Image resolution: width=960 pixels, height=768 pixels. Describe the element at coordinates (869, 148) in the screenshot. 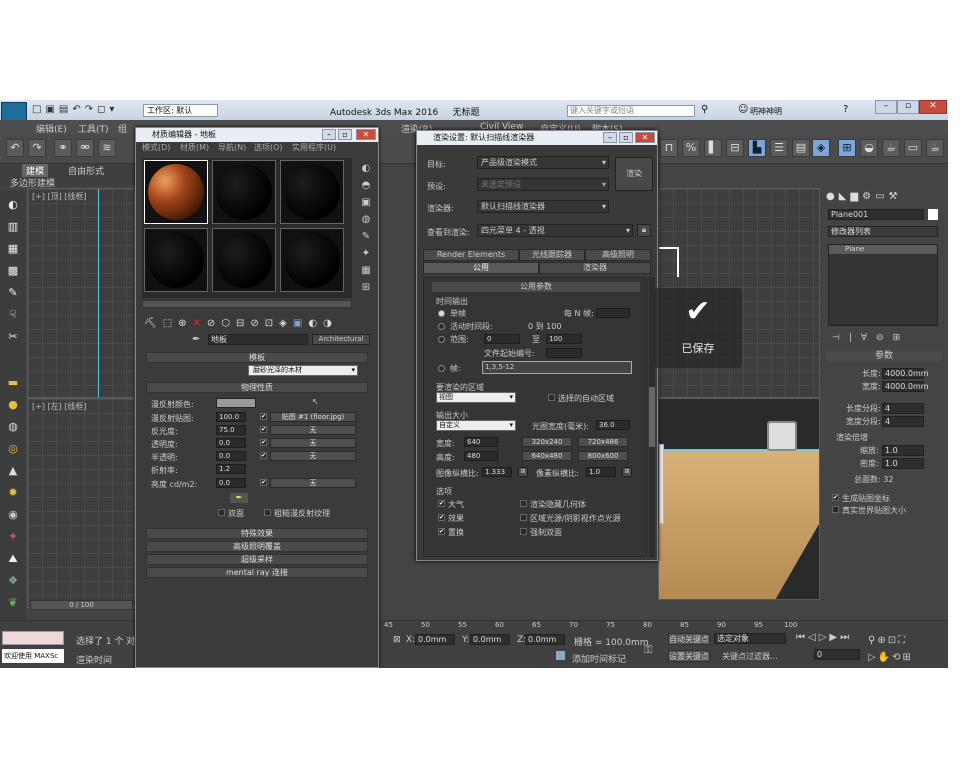

I see `material-editor-icon: ◒` at that location.